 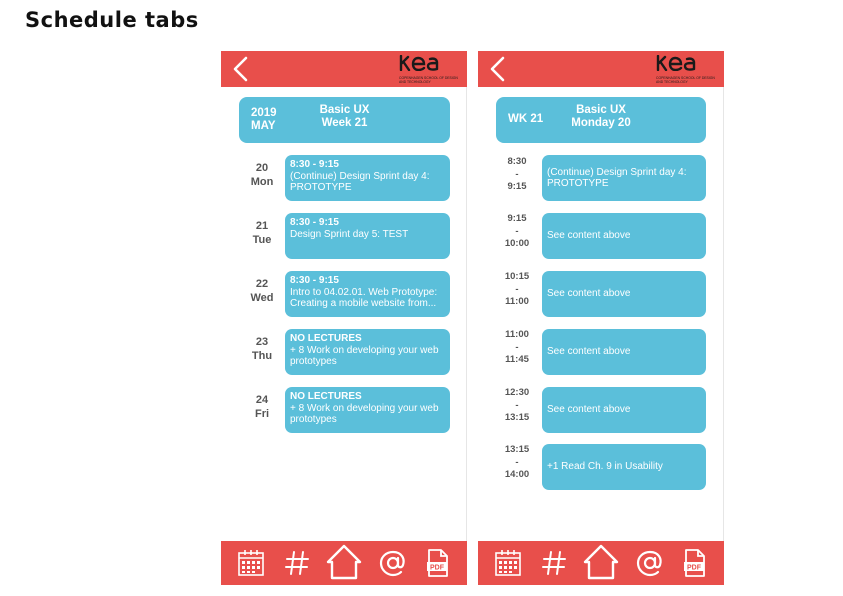 I want to click on day-header-card: WK 21 Basic UX Monday 20, so click(x=601, y=120).